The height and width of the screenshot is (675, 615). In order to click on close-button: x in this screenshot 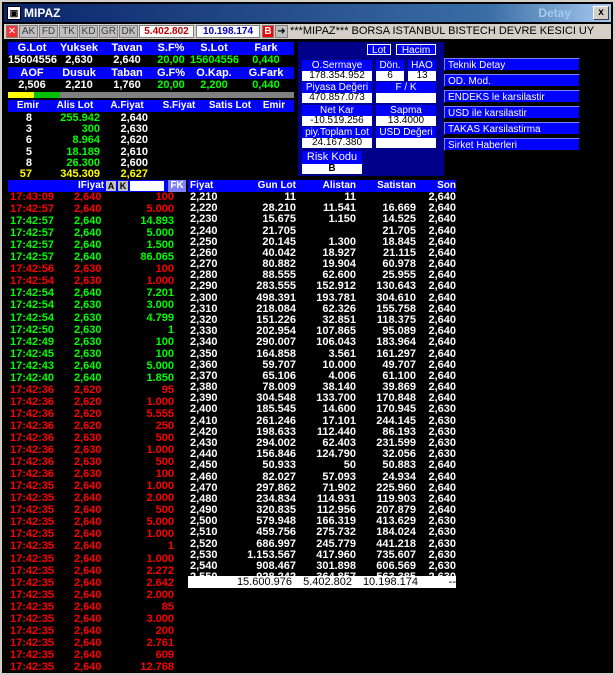, I will do `click(601, 13)`.